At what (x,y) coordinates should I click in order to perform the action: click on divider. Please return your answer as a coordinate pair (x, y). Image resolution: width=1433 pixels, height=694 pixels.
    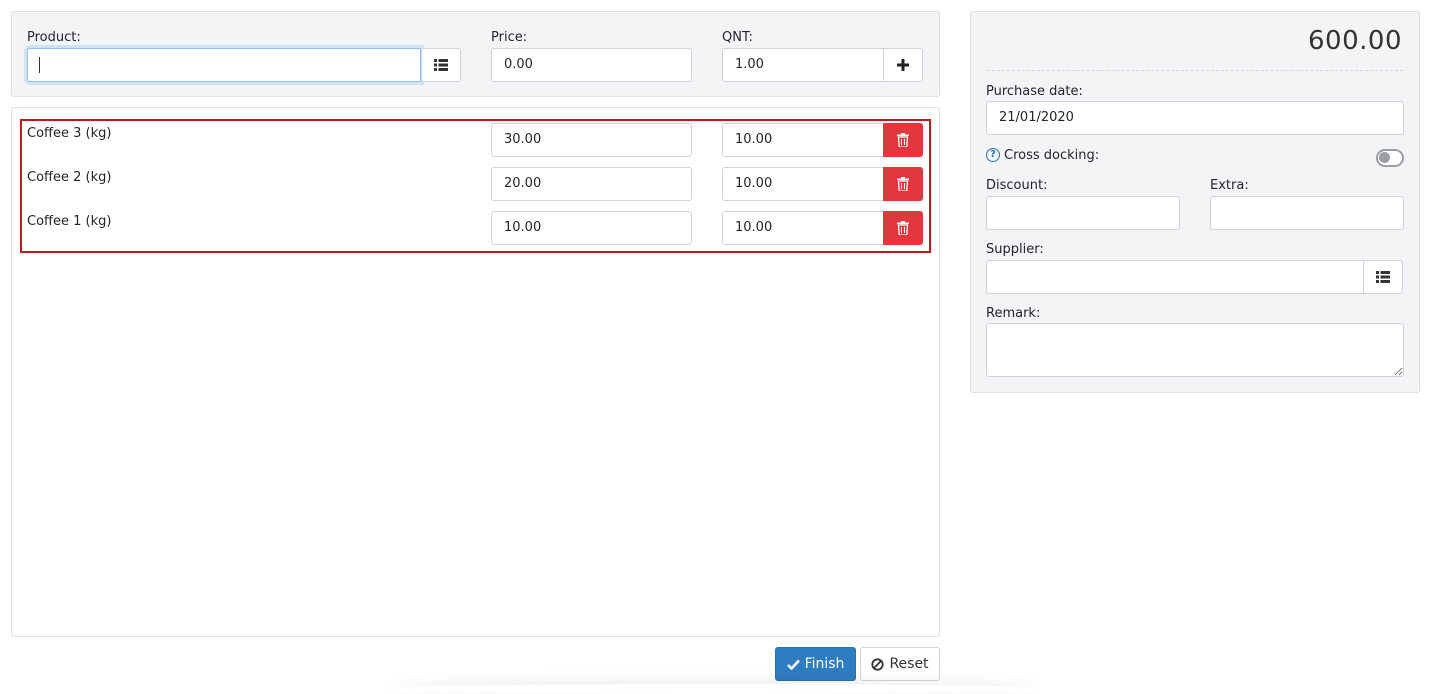
    Looking at the image, I should click on (1195, 70).